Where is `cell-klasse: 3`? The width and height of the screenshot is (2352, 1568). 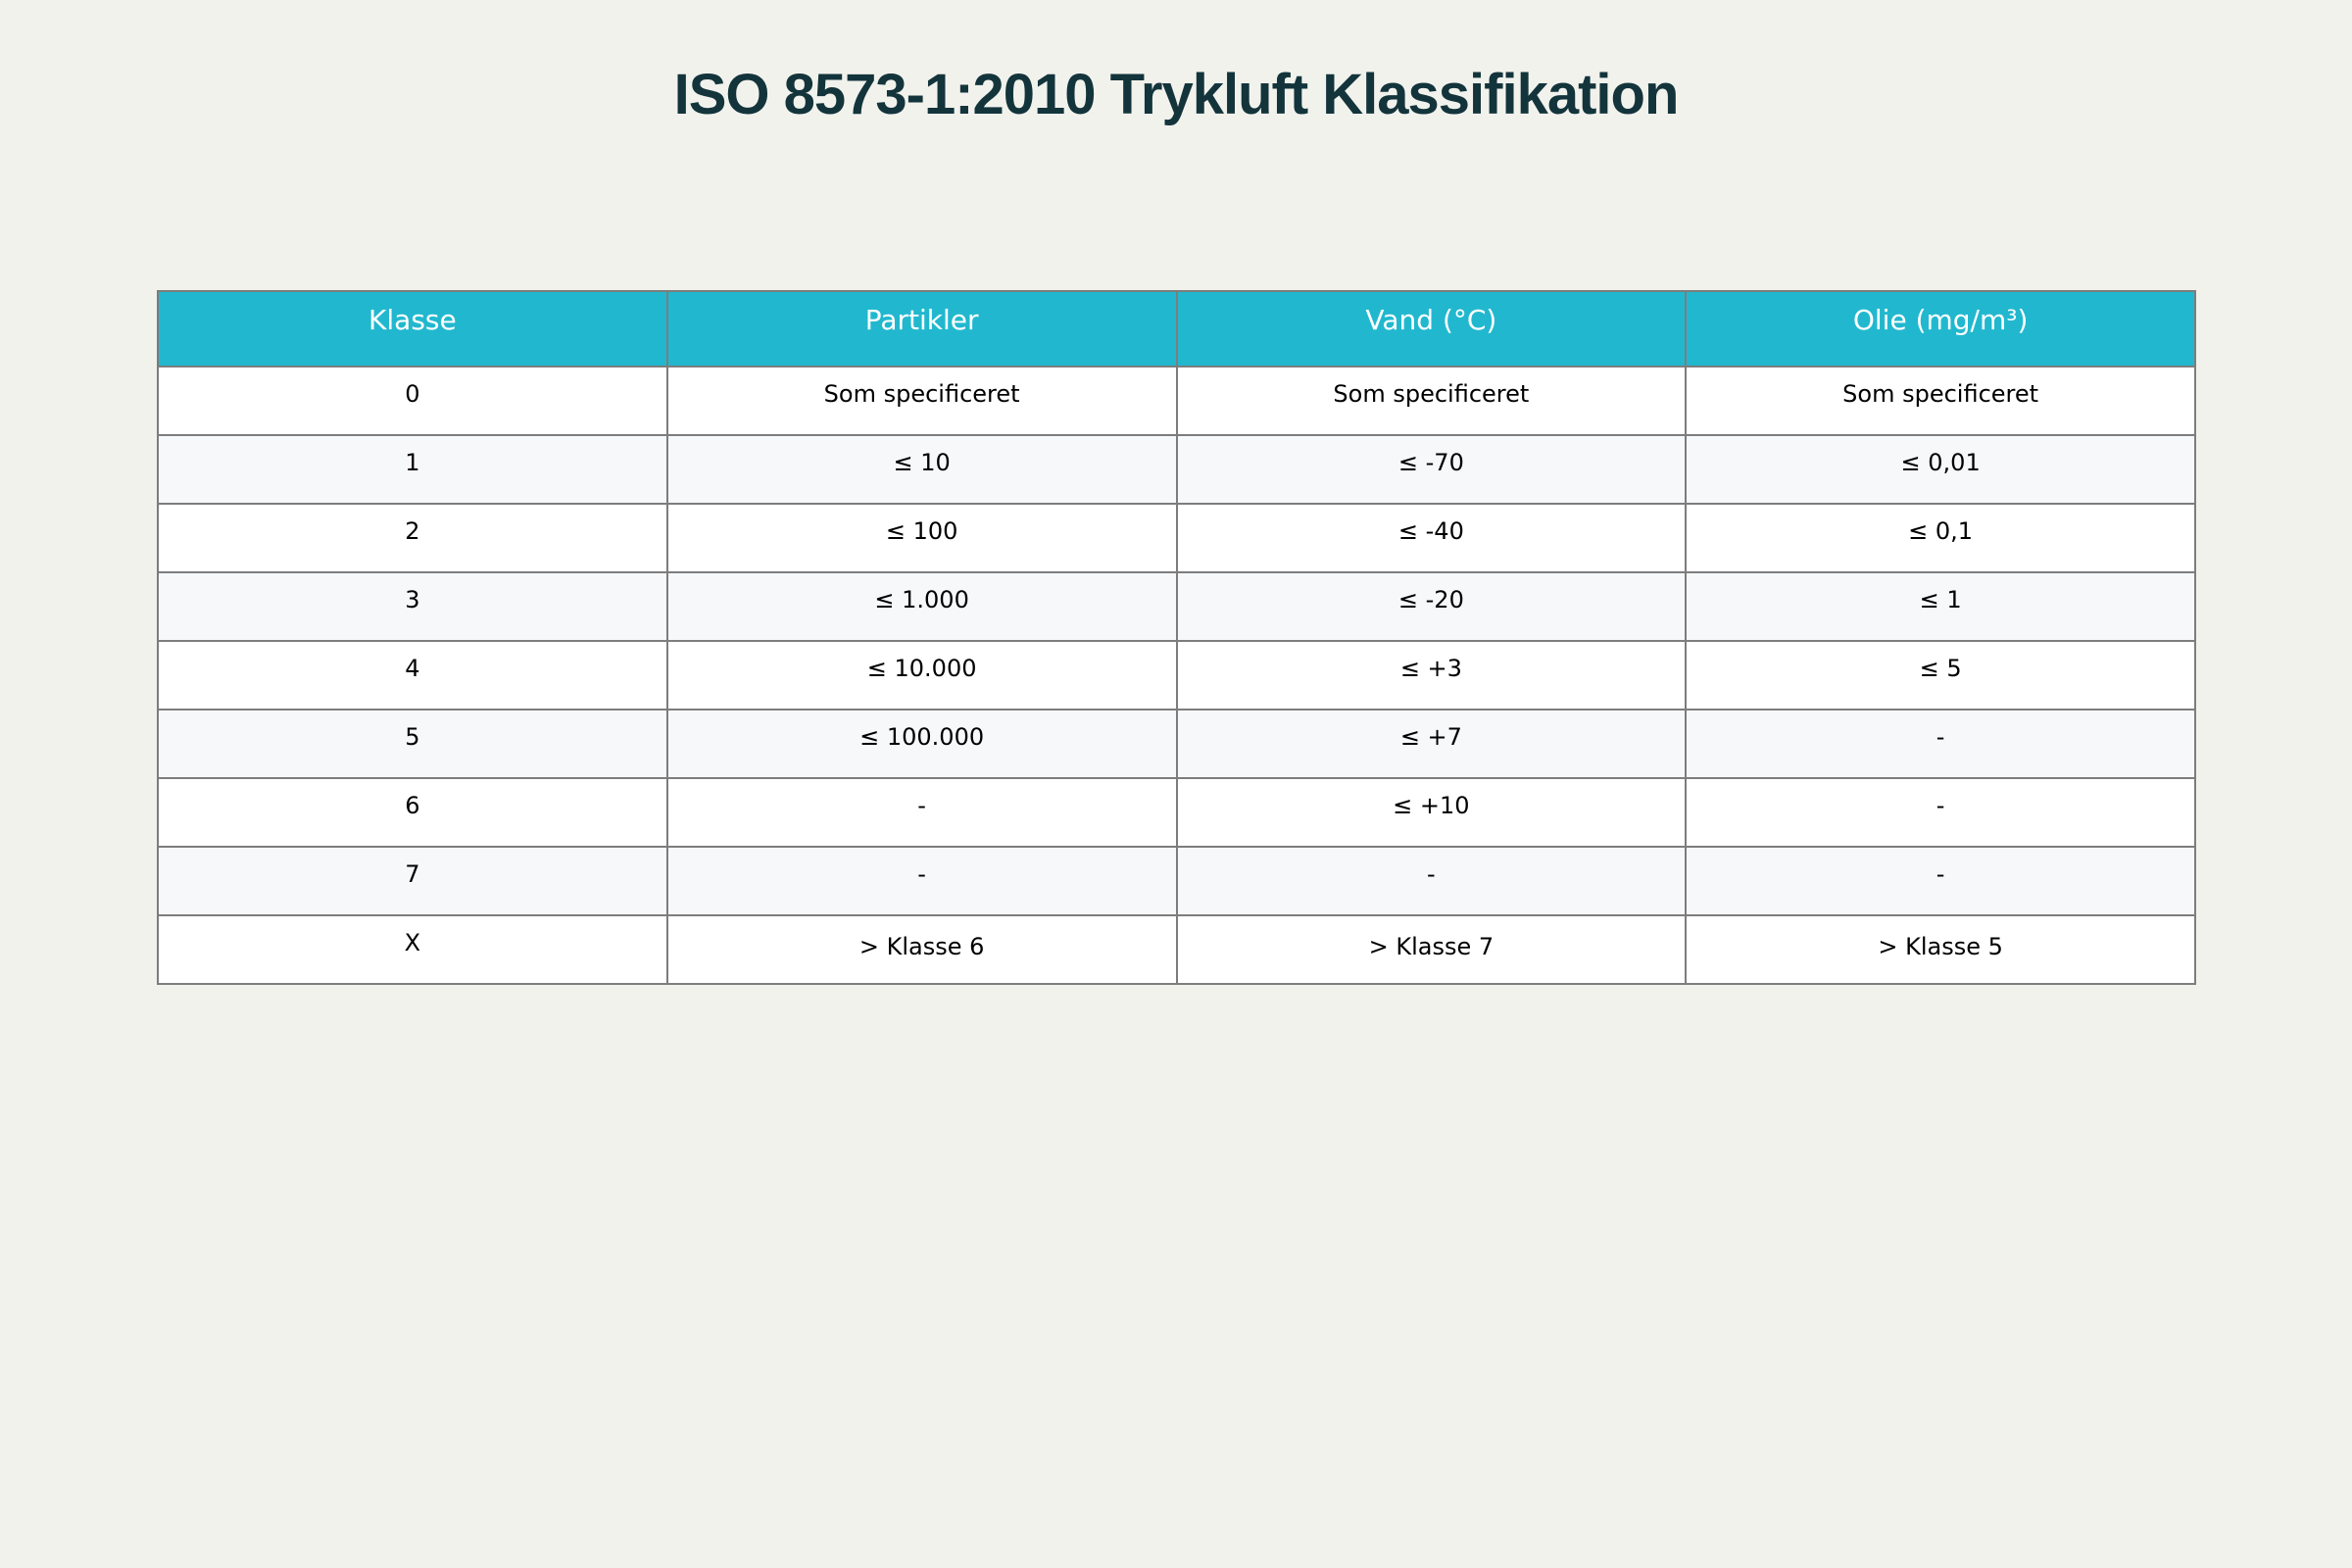
cell-klasse: 3 is located at coordinates (412, 606).